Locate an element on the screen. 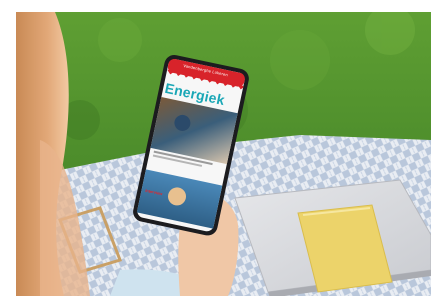 The image size is (435, 299). frame-border-right is located at coordinates (433, 149).